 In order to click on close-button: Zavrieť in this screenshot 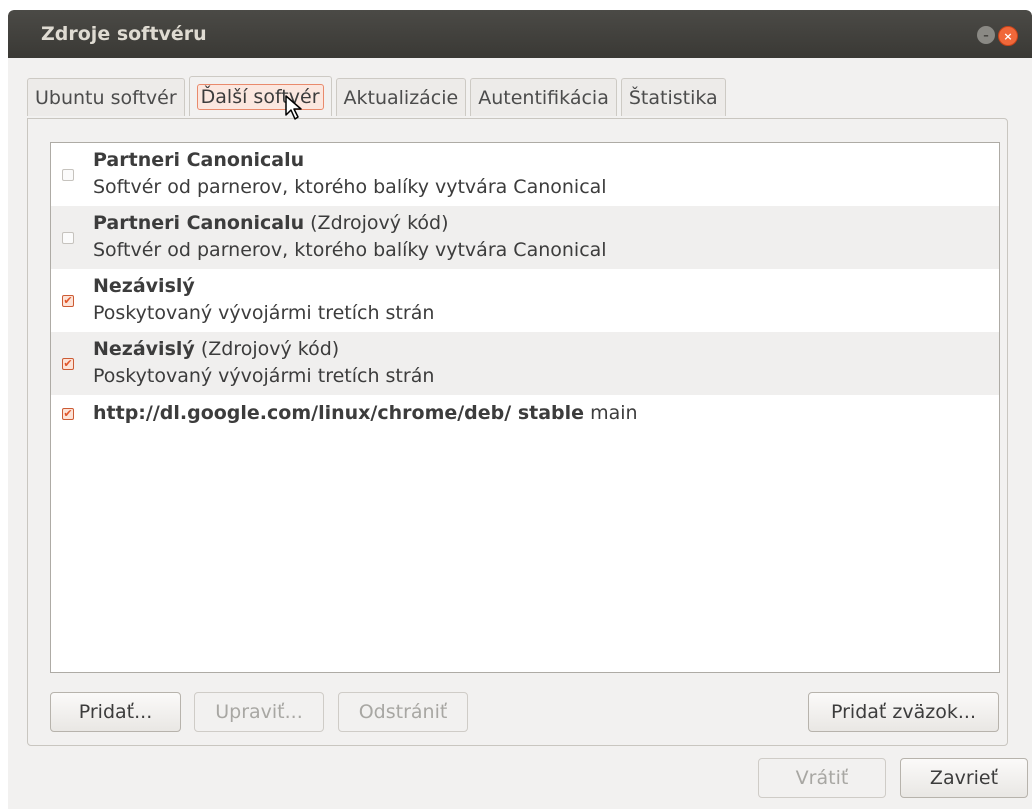, I will do `click(964, 778)`.